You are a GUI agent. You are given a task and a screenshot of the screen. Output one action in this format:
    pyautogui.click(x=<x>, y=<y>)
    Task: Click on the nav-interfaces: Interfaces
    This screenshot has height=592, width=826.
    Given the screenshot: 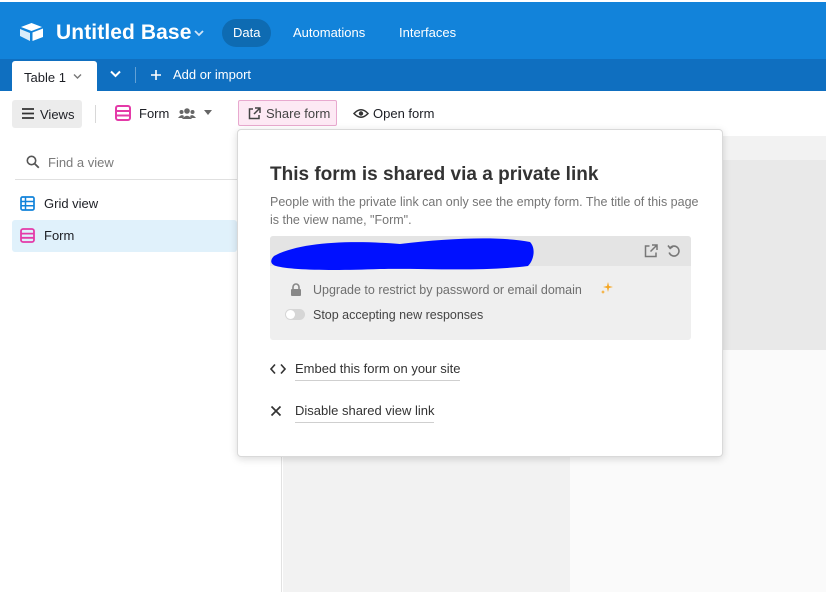 What is the action you would take?
    pyautogui.click(x=427, y=33)
    